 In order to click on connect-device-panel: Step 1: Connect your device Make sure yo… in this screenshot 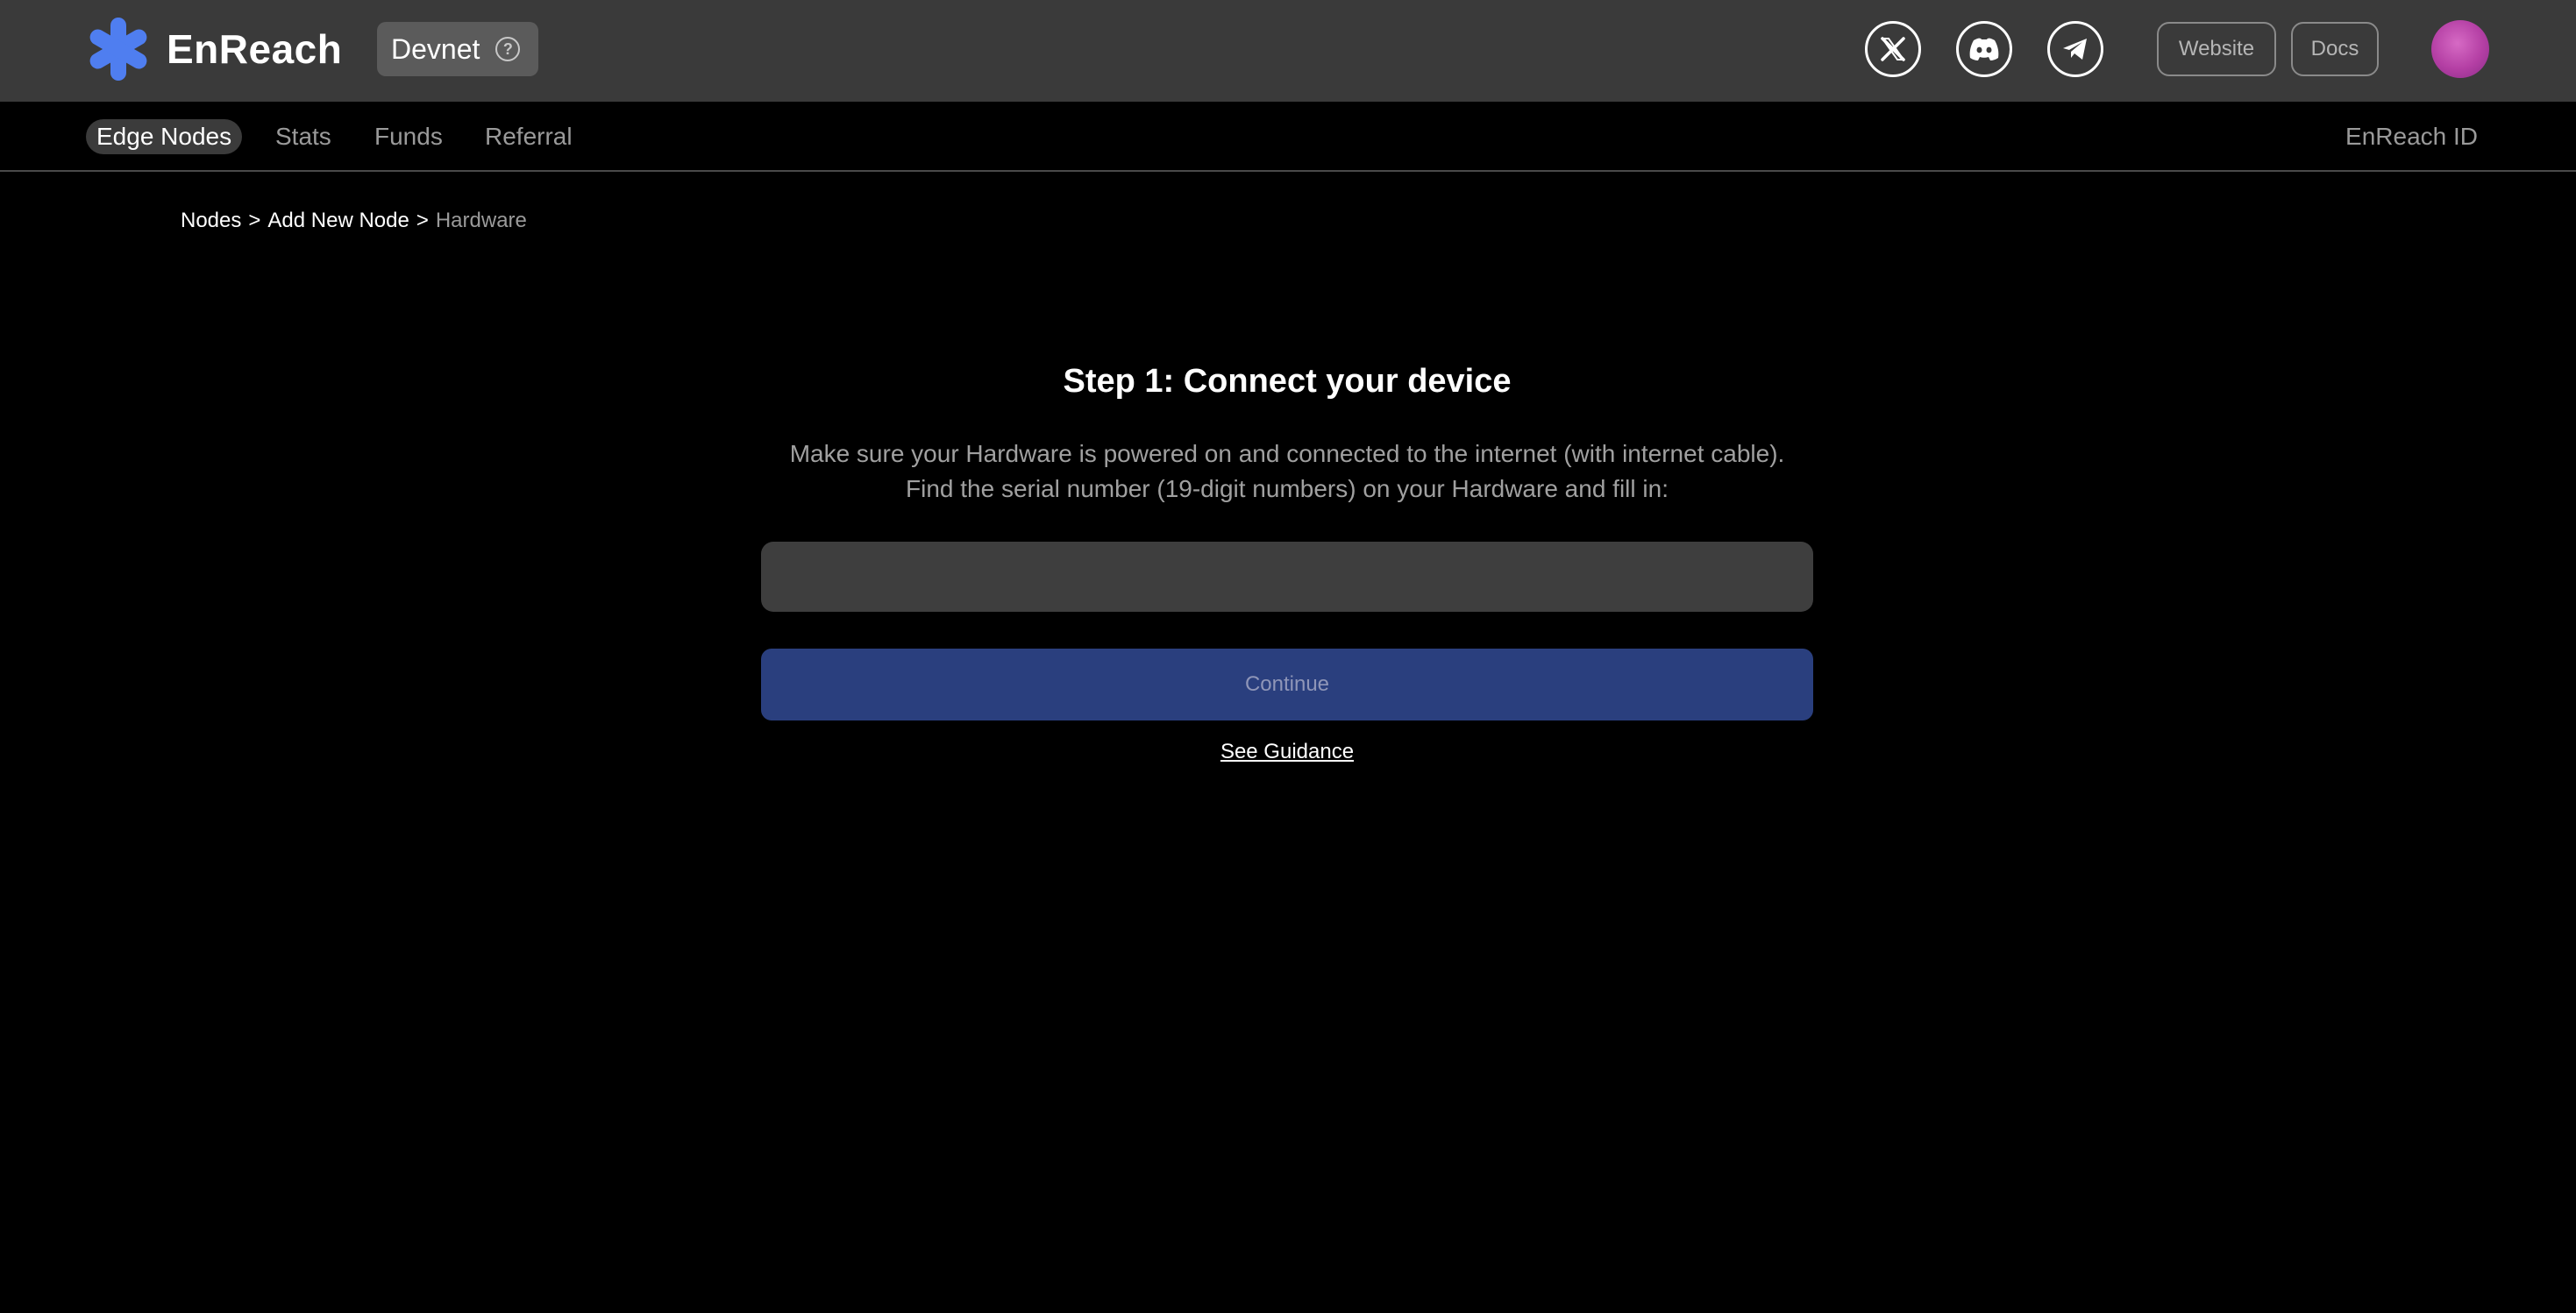, I will do `click(1287, 561)`.